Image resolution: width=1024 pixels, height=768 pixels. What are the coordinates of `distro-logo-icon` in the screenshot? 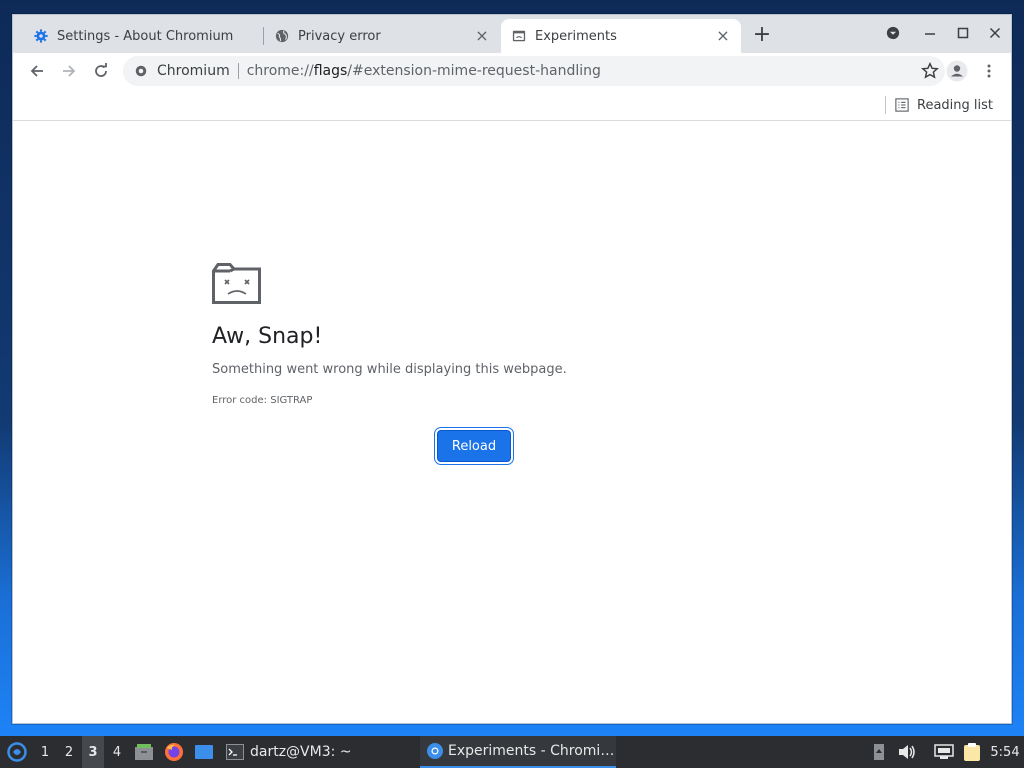 It's located at (17, 752).